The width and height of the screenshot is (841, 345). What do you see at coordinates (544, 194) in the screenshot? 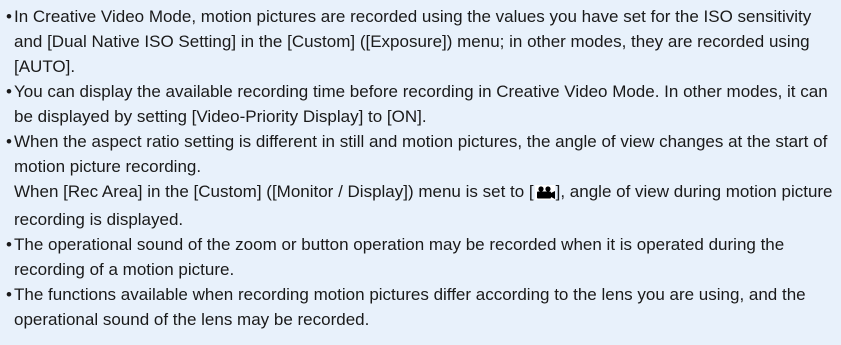
I see `motion-picture-camera-icon` at bounding box center [544, 194].